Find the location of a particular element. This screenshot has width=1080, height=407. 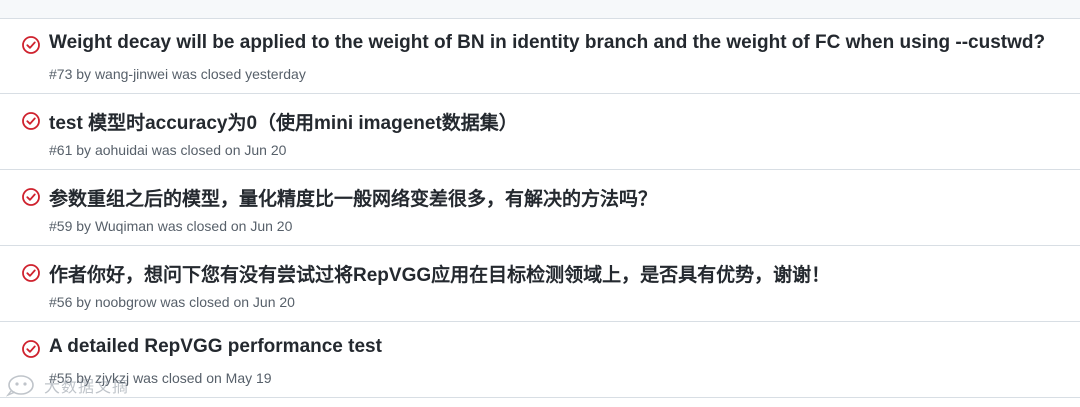

issue-number: #56 is located at coordinates (60, 302).